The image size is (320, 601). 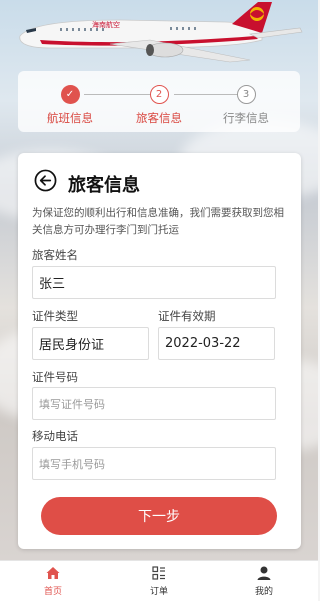 What do you see at coordinates (187, 316) in the screenshot?
I see `id-expiry-label: 证件有效期` at bounding box center [187, 316].